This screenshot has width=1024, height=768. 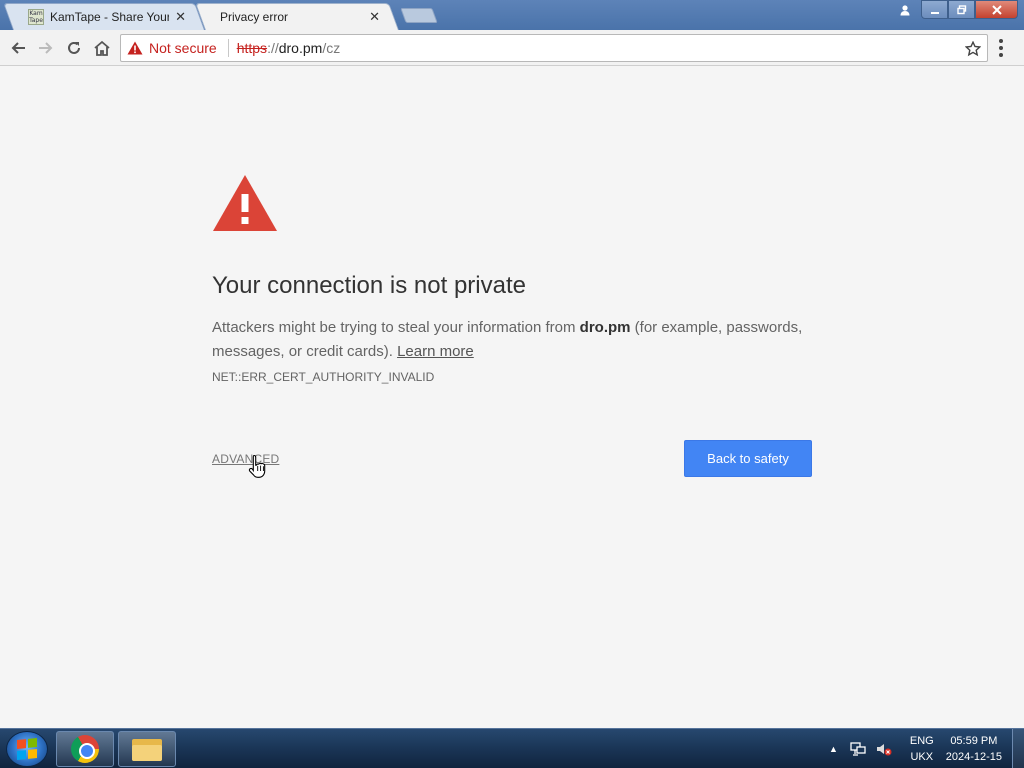 What do you see at coordinates (245, 459) in the screenshot?
I see `advanced-link: ADVANCED` at bounding box center [245, 459].